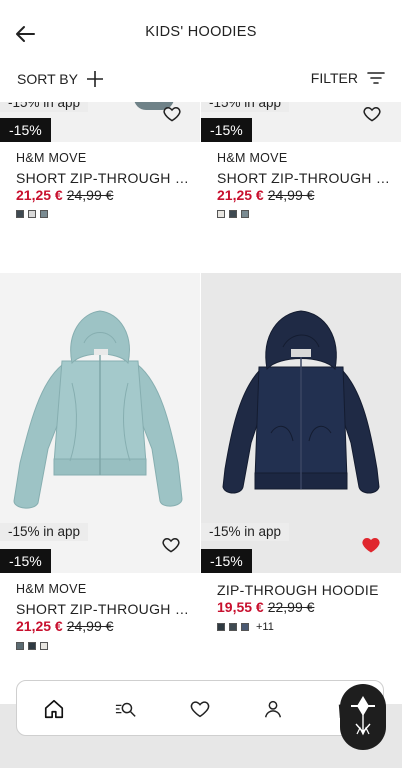  I want to click on sort-filter-bar: SORT BY FILTER, so click(201, 80).